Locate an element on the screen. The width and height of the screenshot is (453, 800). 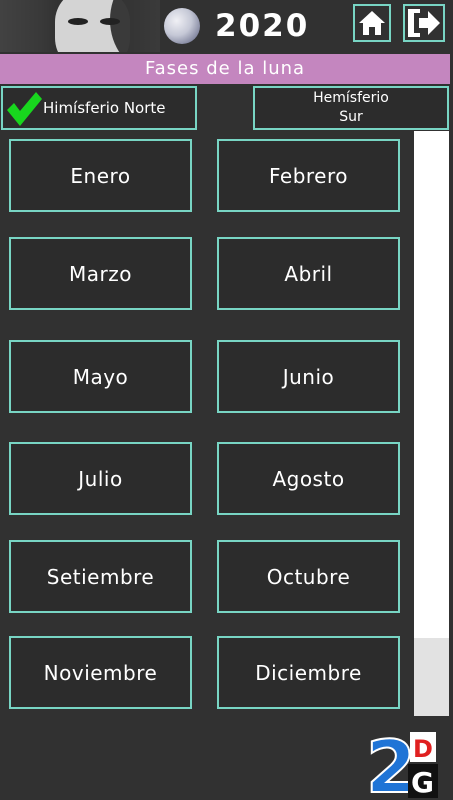
month-button-agosto: Agosto is located at coordinates (308, 478).